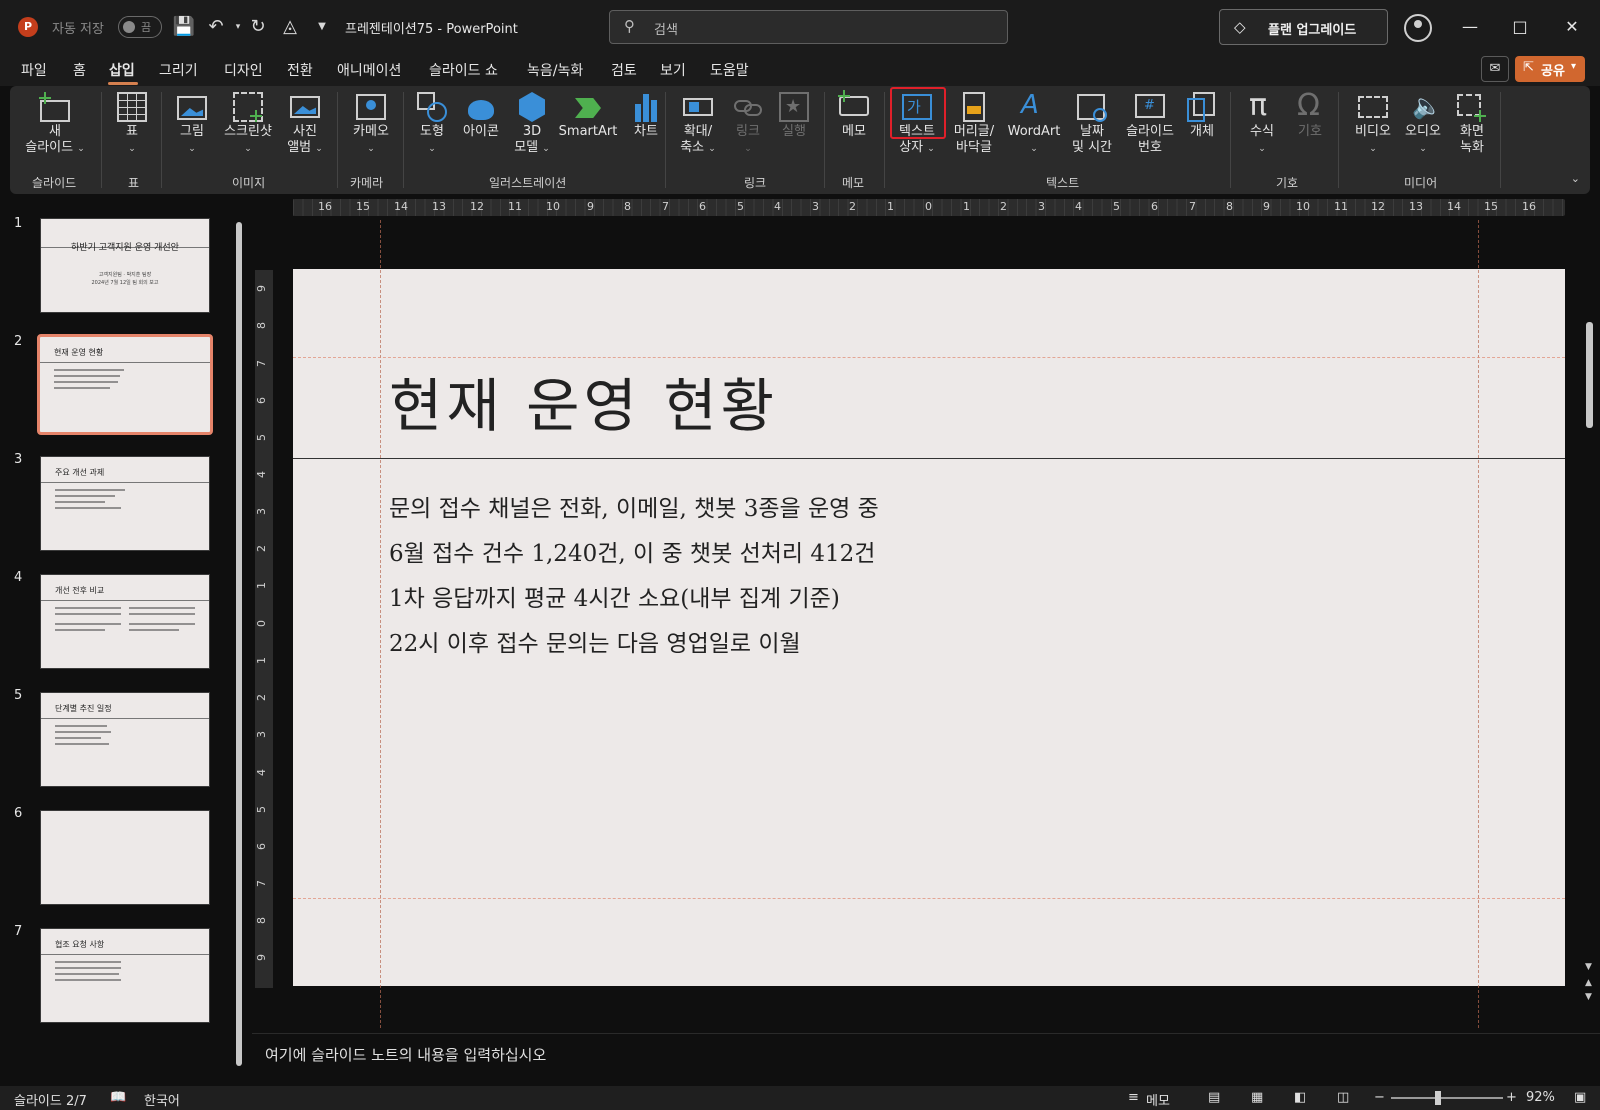  What do you see at coordinates (192, 123) in the screenshot?
I see `pictures-button: 그림 ⌄` at bounding box center [192, 123].